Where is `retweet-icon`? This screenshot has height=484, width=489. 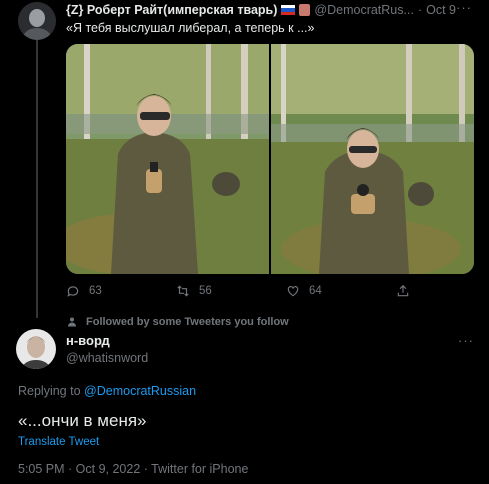 retweet-icon is located at coordinates (183, 291).